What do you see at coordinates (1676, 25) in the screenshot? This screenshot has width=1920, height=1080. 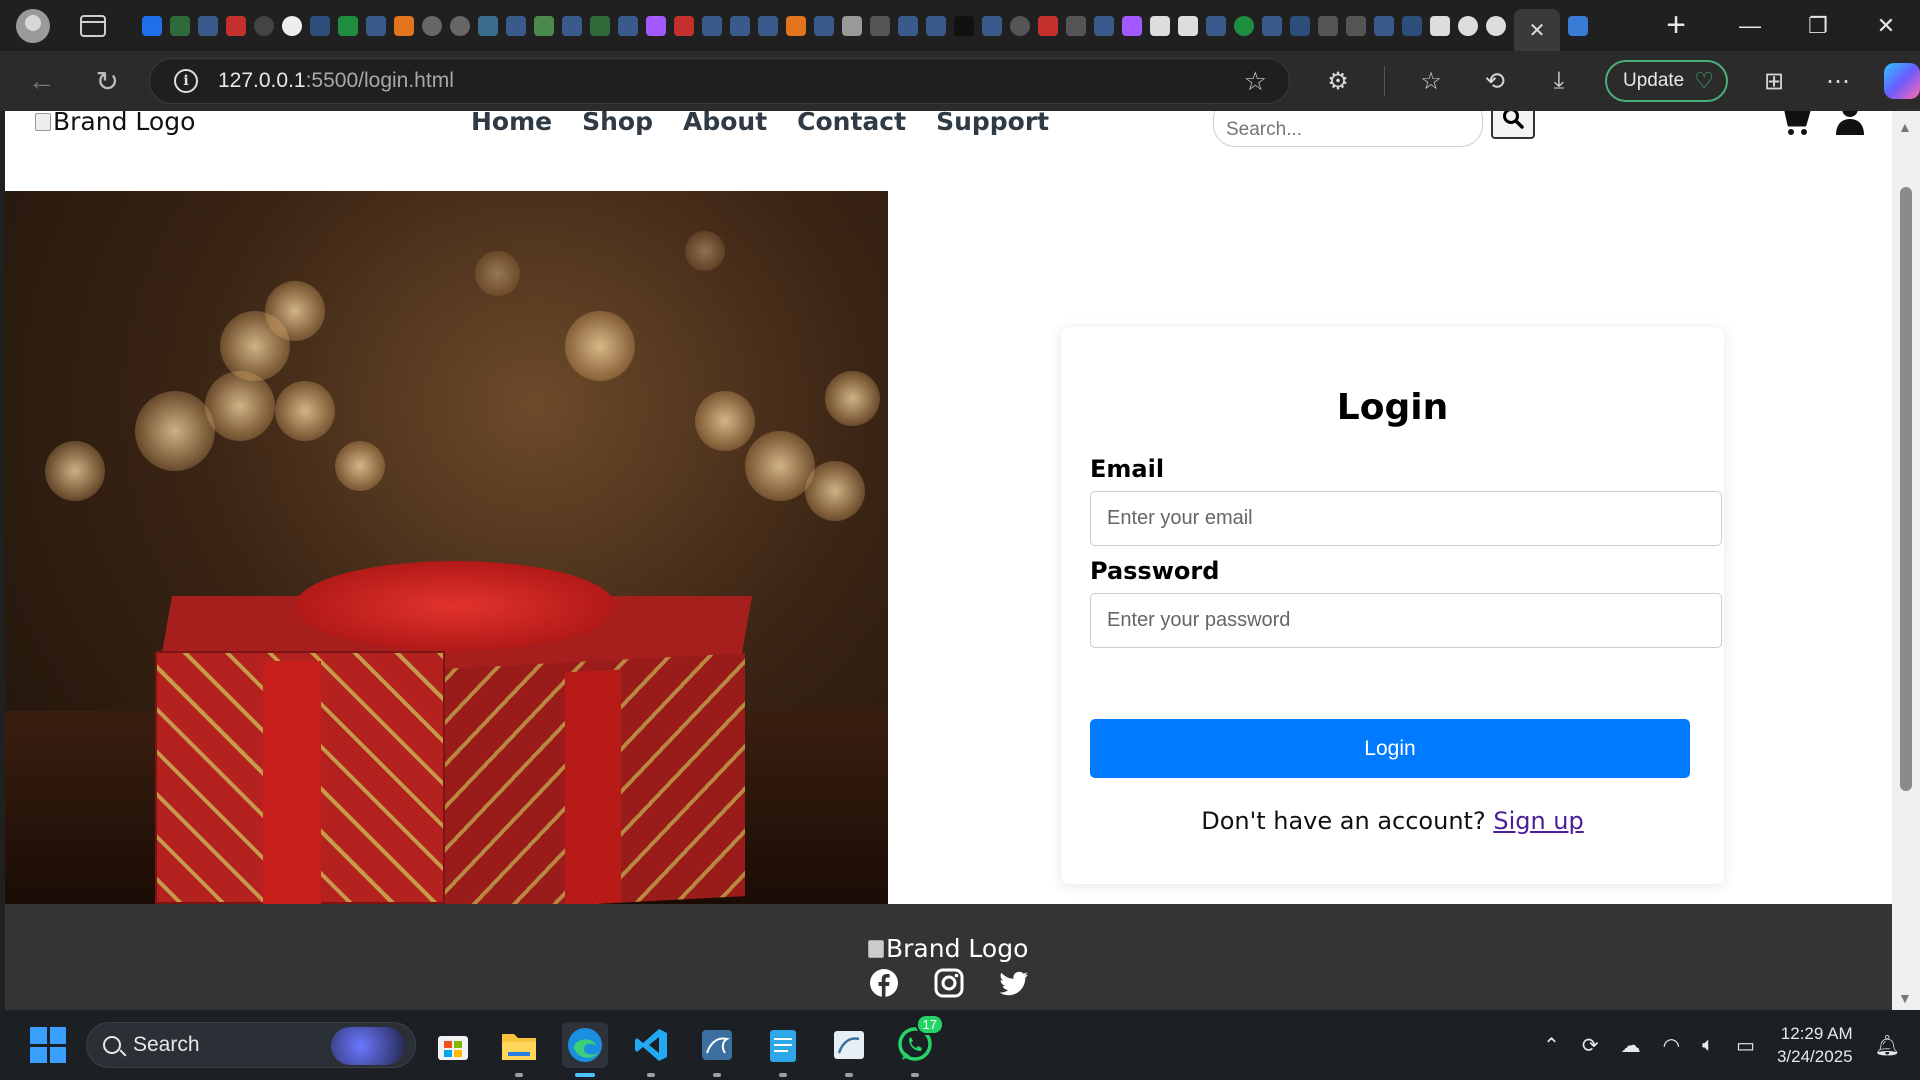 I see `new-tab-button: +` at bounding box center [1676, 25].